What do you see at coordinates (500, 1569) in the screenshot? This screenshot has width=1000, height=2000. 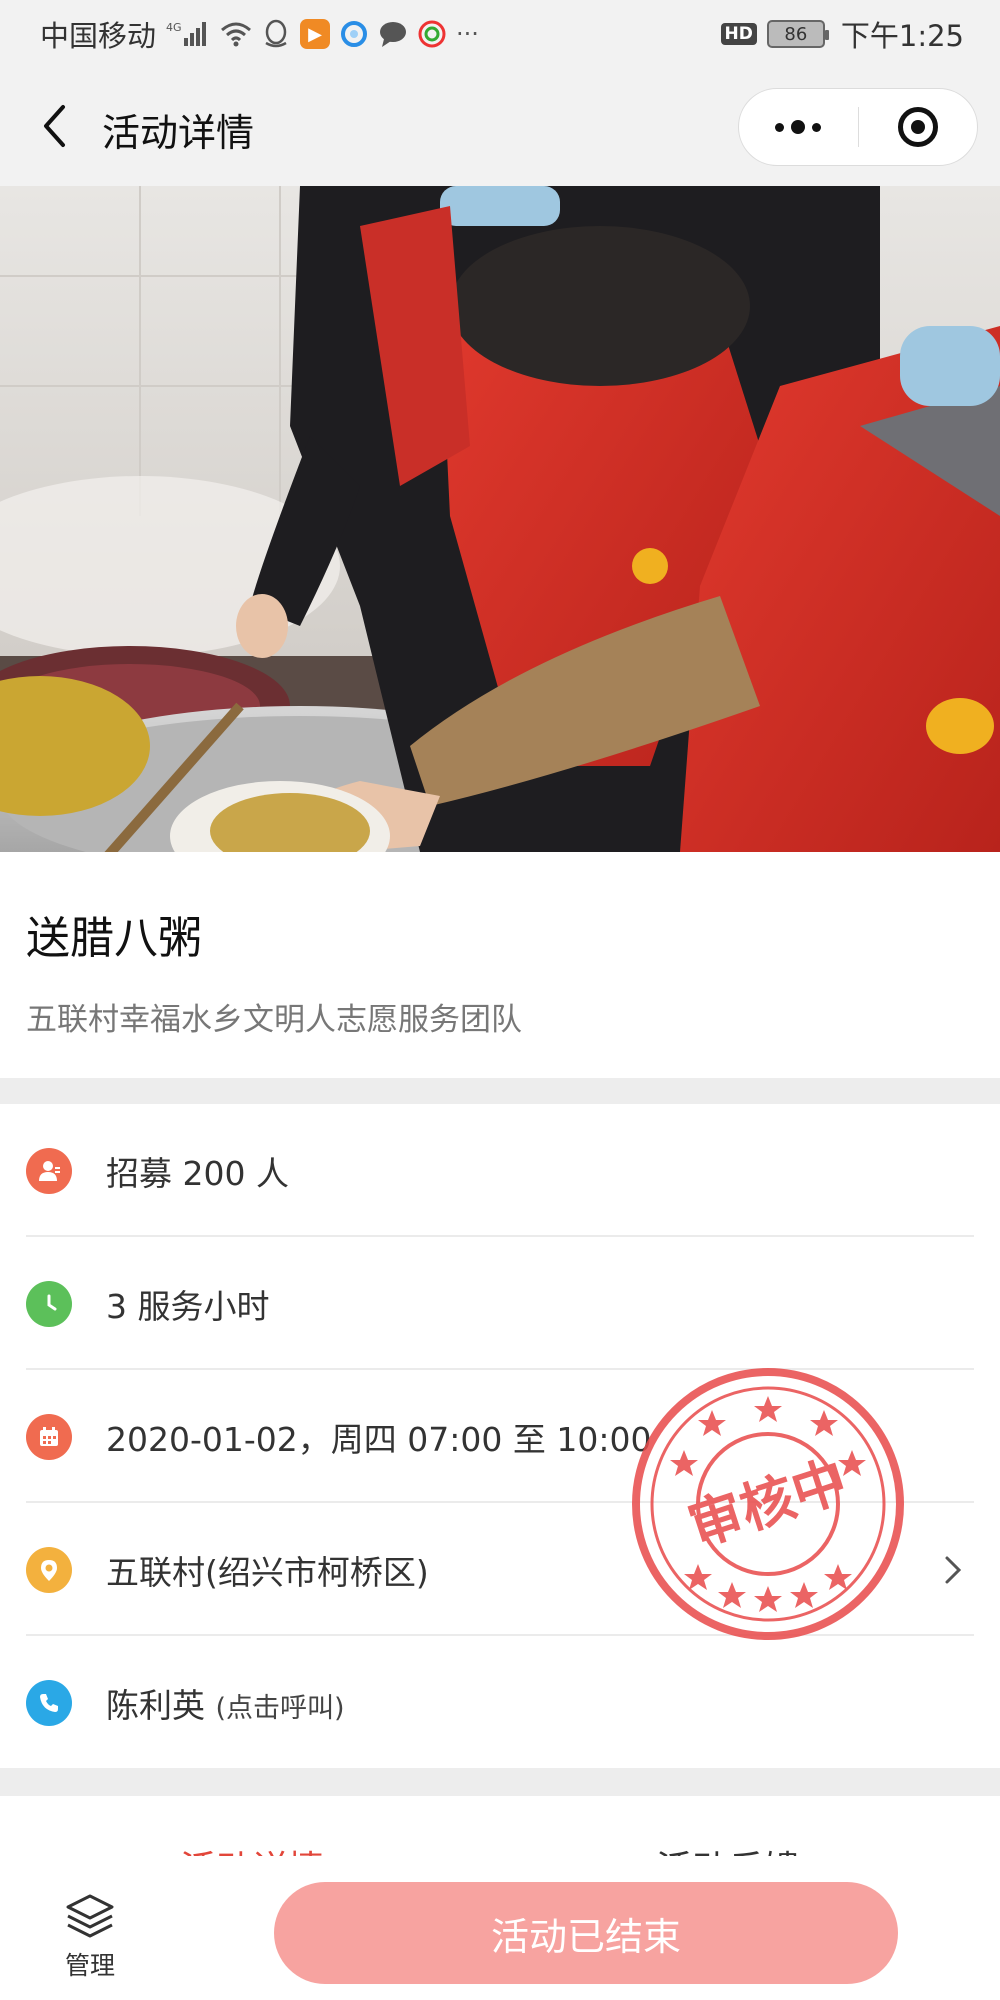 I see `info-row-location: 五联村(绍兴市柯桥区)` at bounding box center [500, 1569].